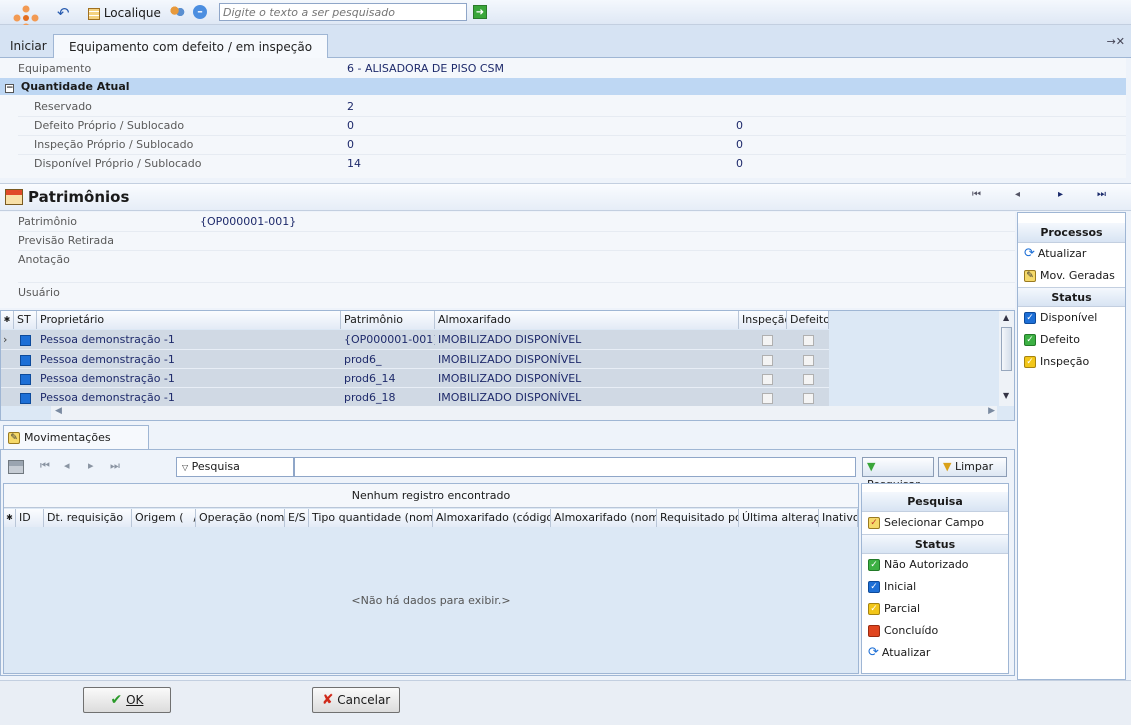 This screenshot has width=1131, height=725. I want to click on first-page-icon: ⏮, so click(45, 466).